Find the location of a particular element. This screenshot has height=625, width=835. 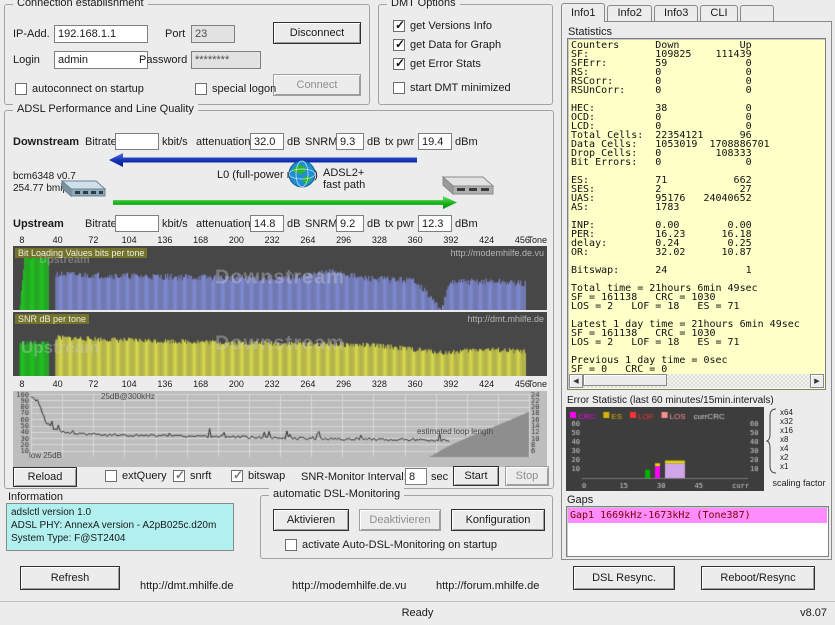

tone-tick: 360 is located at coordinates (415, 384).